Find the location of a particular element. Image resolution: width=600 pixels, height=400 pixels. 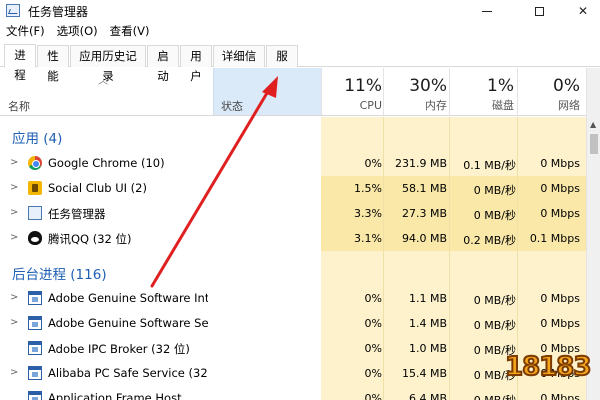

cpu-value: 3.1% is located at coordinates (368, 238).